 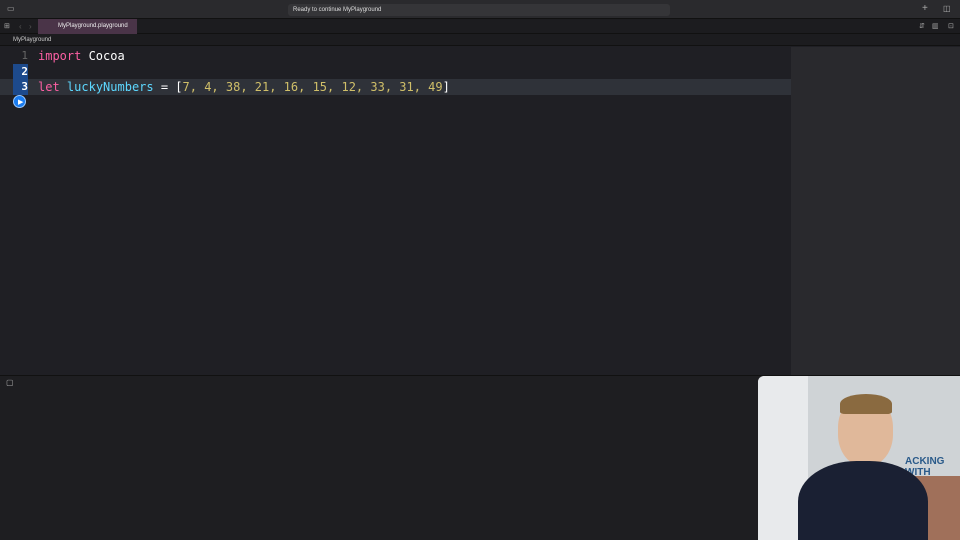 I want to click on bracket: ], so click(x=446, y=87).